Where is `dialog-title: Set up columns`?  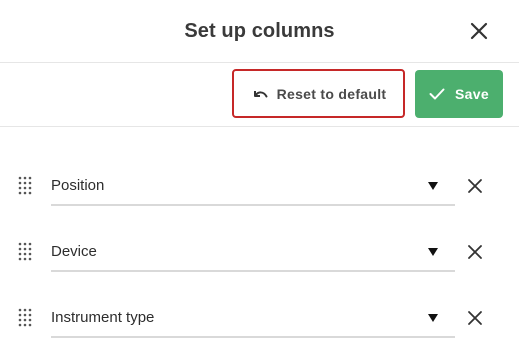 dialog-title: Set up columns is located at coordinates (259, 31).